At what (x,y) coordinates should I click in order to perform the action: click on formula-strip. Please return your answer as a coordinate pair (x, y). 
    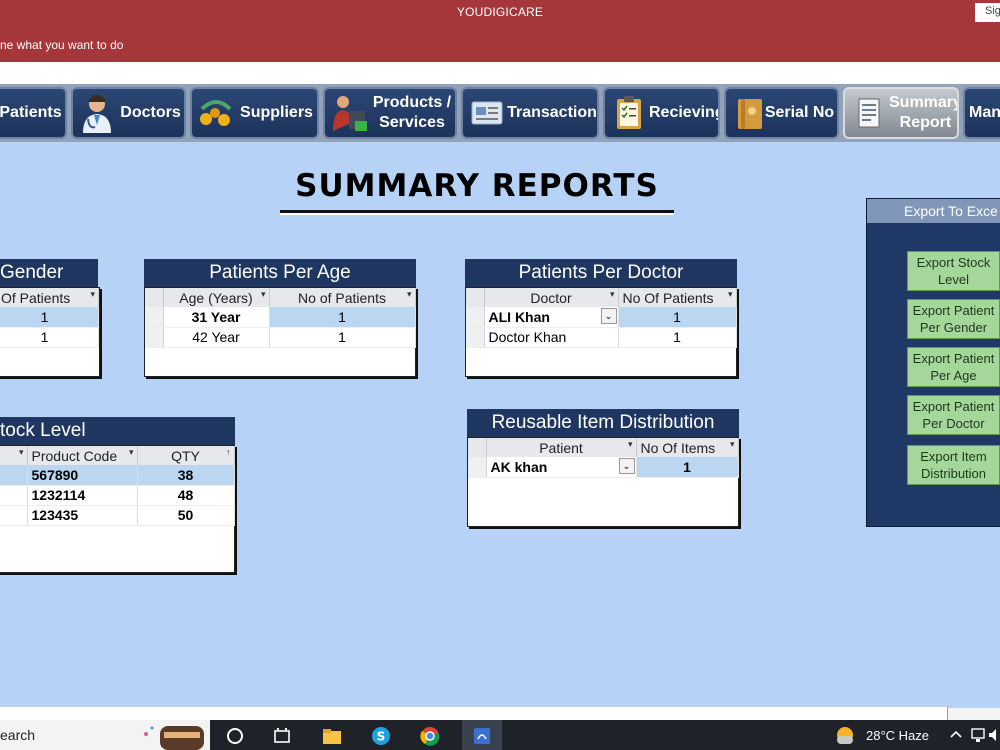
    Looking at the image, I should click on (500, 73).